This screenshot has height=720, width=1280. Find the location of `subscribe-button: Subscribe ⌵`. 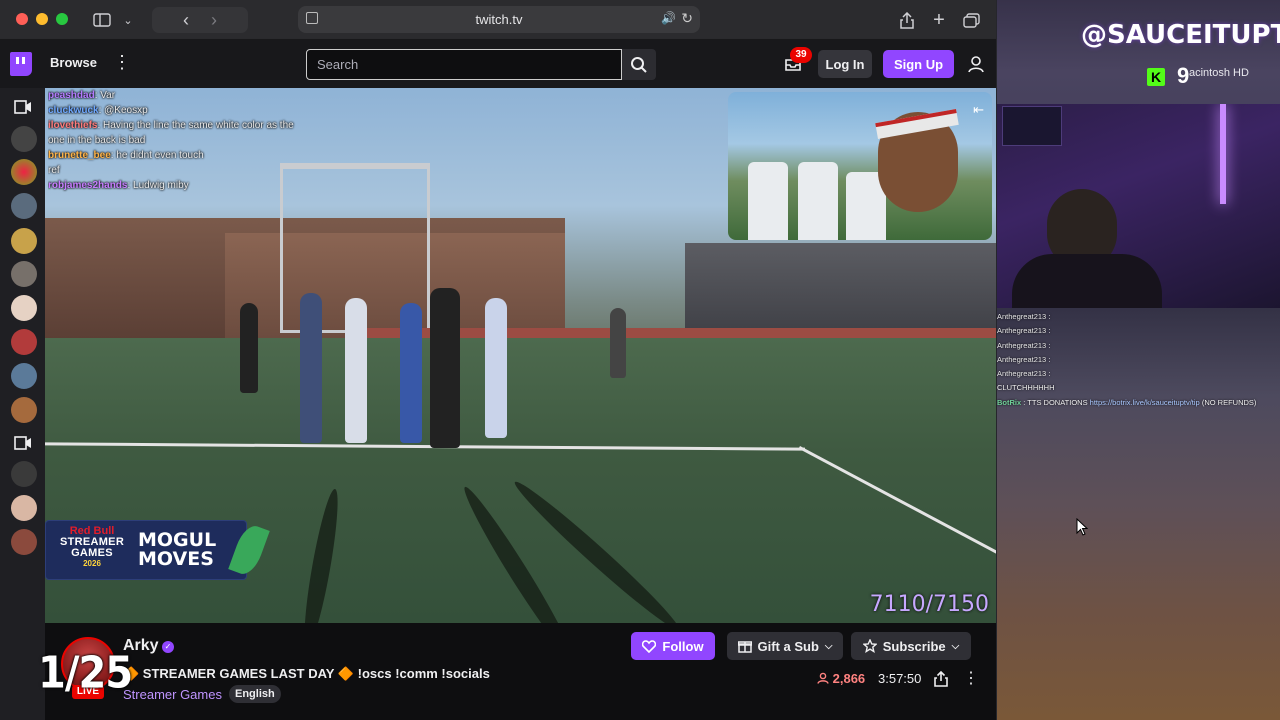

subscribe-button: Subscribe ⌵ is located at coordinates (911, 646).